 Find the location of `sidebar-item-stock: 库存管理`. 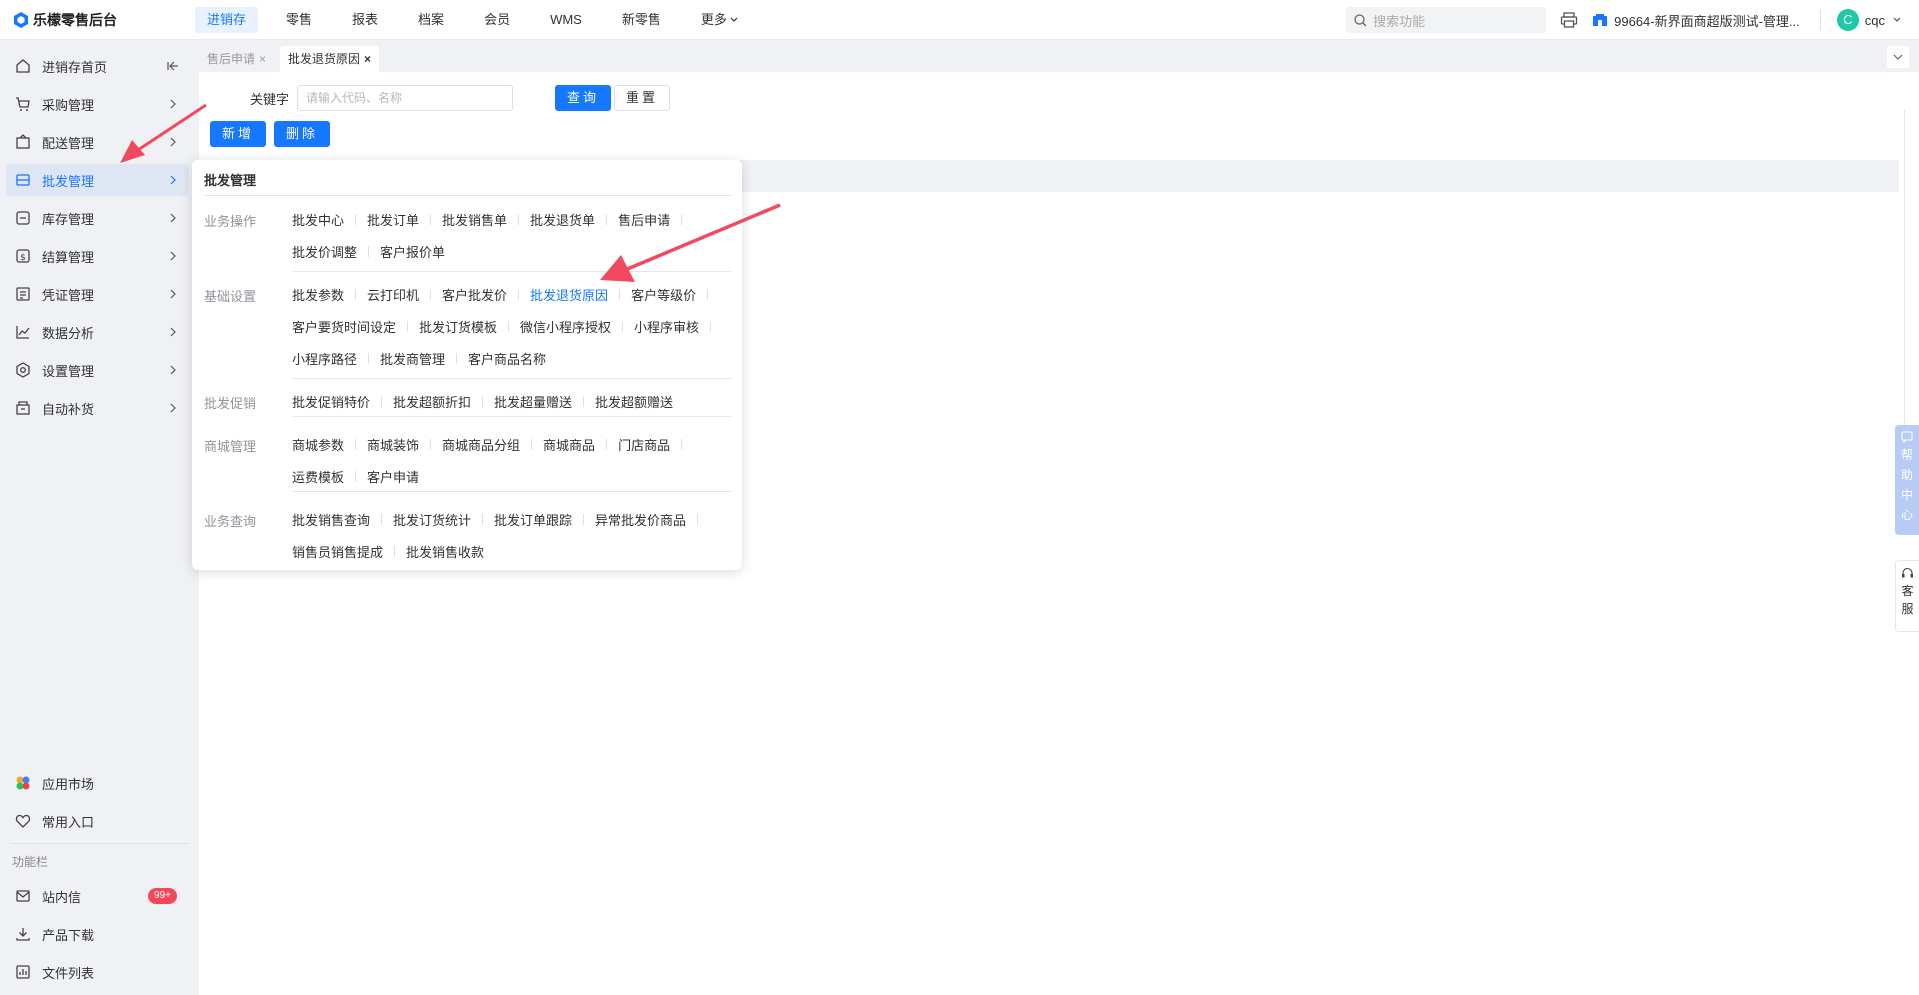

sidebar-item-stock: 库存管理 is located at coordinates (97, 218).